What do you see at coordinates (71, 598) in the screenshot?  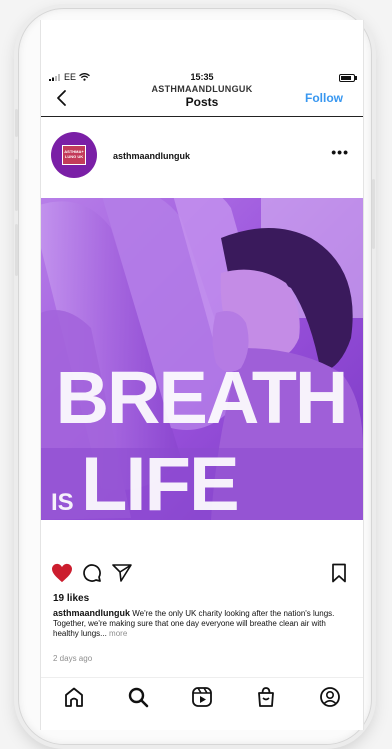 I see `like-count: 19 likes` at bounding box center [71, 598].